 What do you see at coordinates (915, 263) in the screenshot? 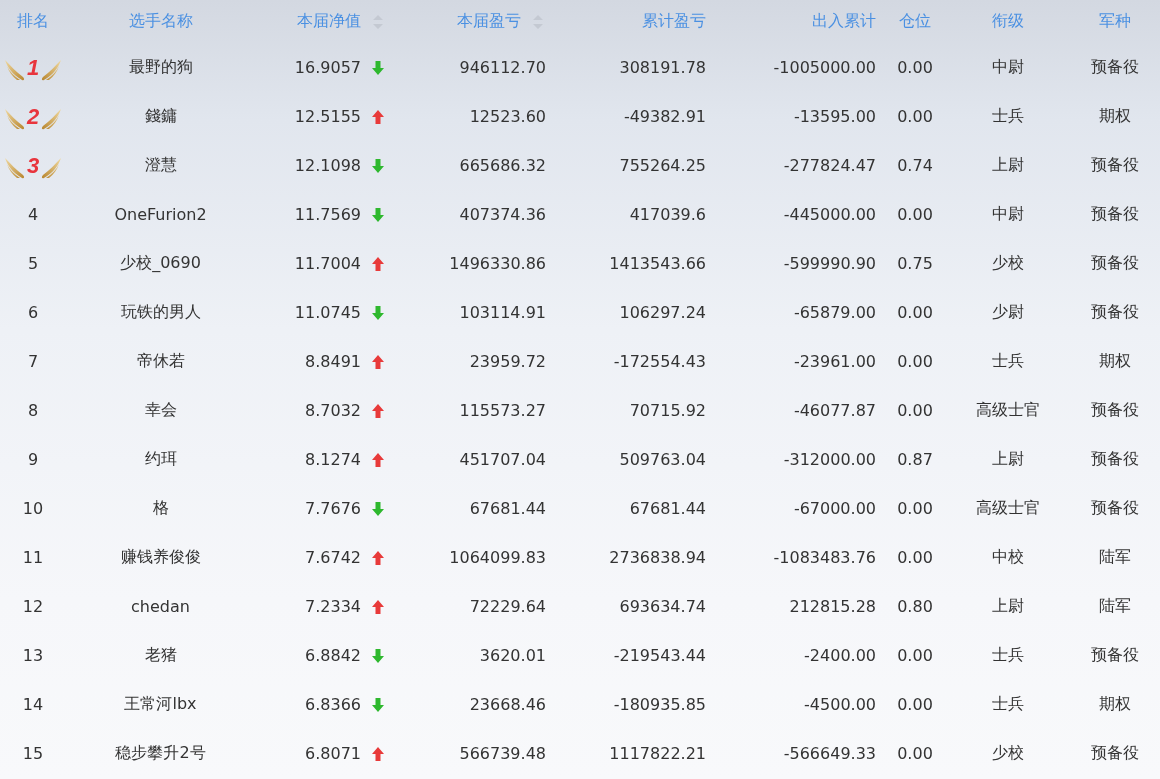
I see `table-cell: 0.75` at bounding box center [915, 263].